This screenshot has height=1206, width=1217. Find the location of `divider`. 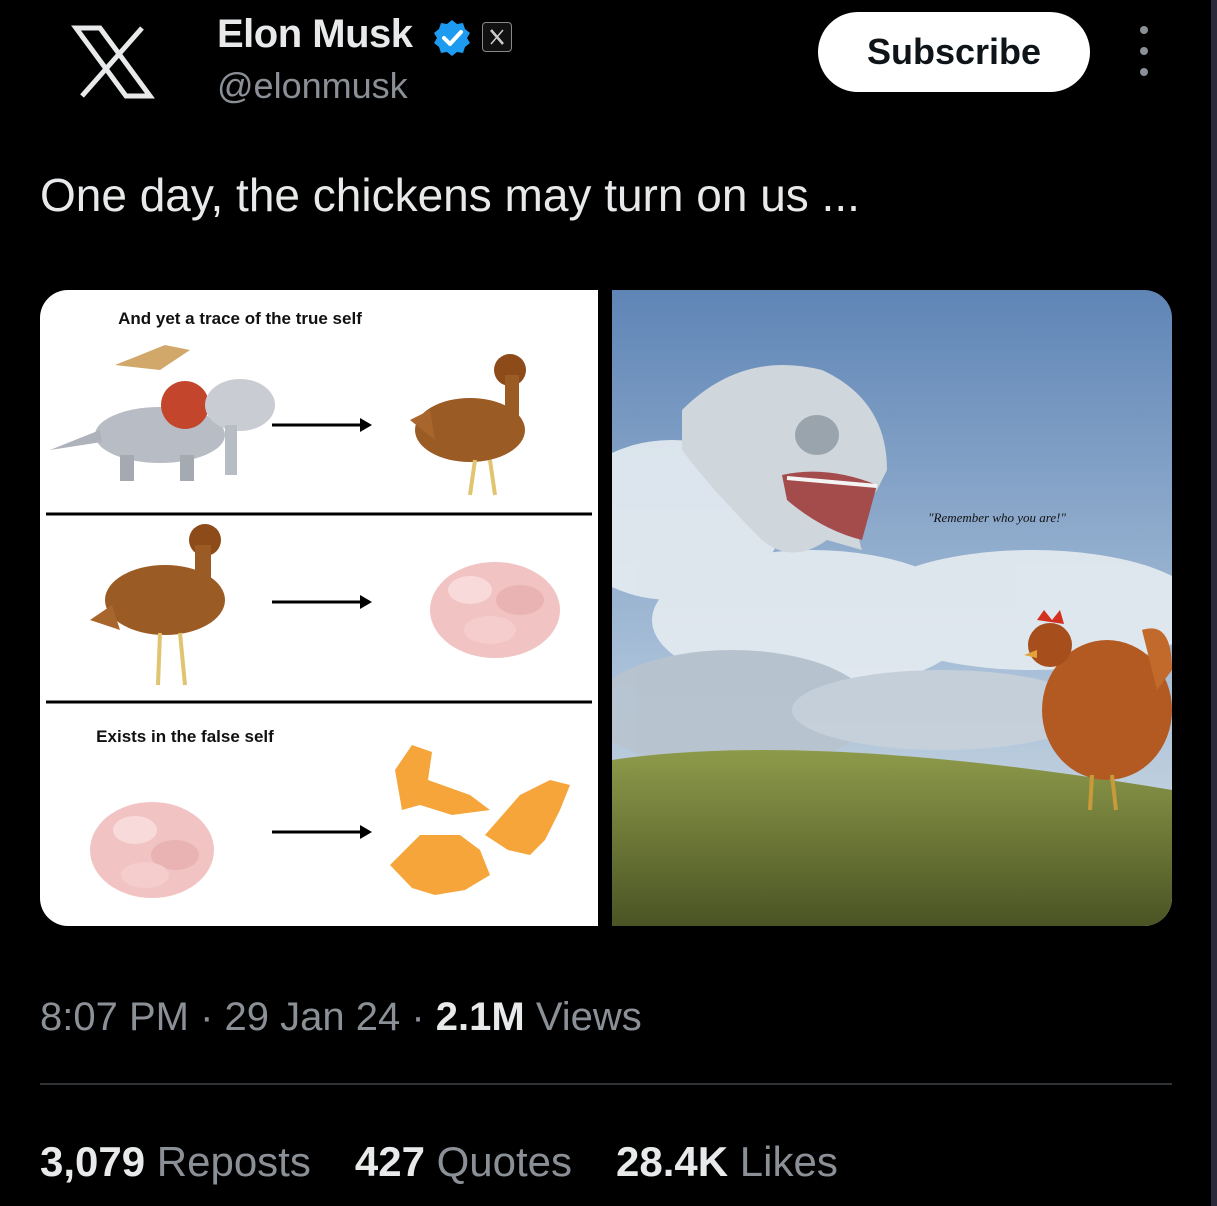

divider is located at coordinates (606, 1084).